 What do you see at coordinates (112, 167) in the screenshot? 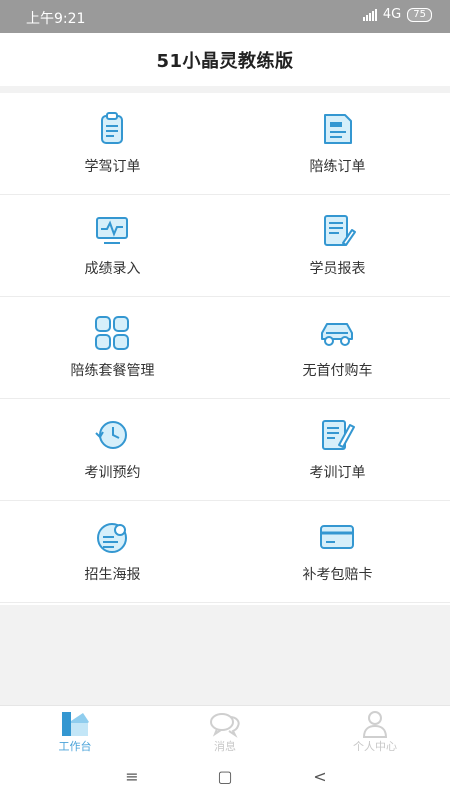
I see `menu-item-label: 学驾订单` at bounding box center [112, 167].